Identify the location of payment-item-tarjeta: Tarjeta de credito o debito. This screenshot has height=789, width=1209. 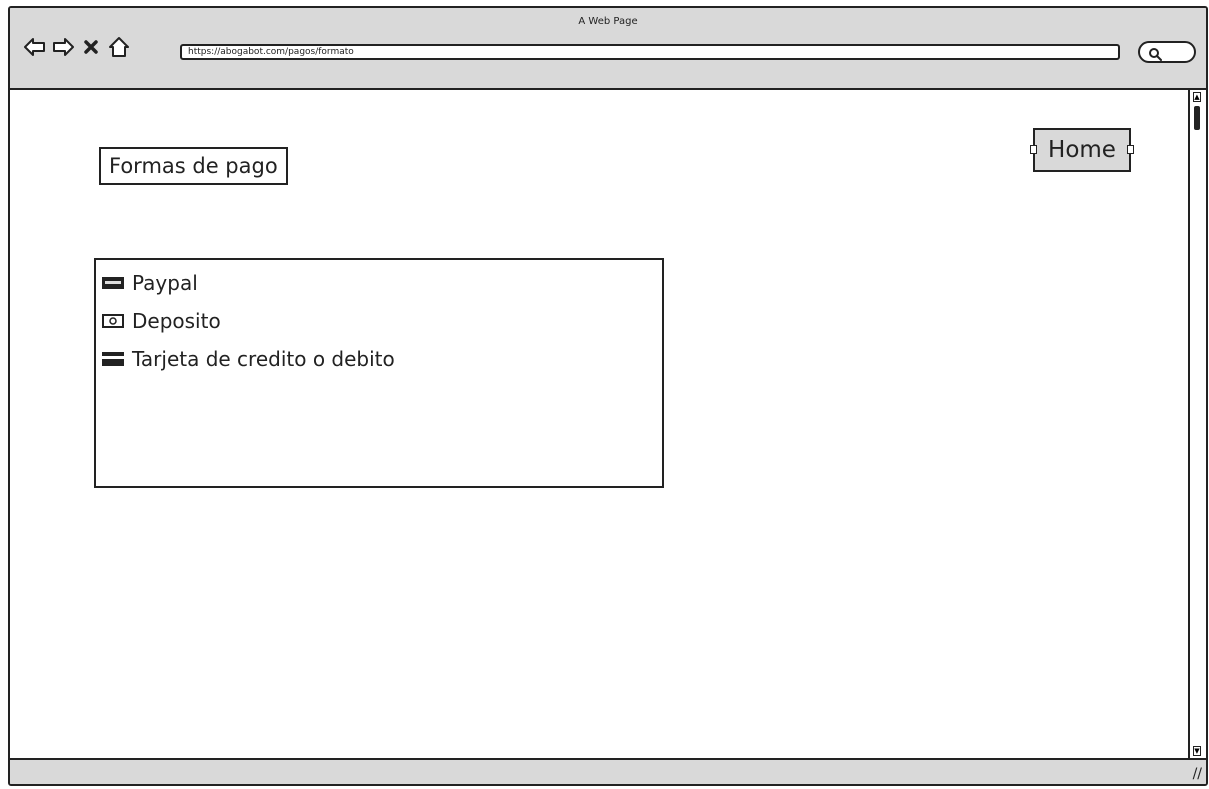
(379, 359).